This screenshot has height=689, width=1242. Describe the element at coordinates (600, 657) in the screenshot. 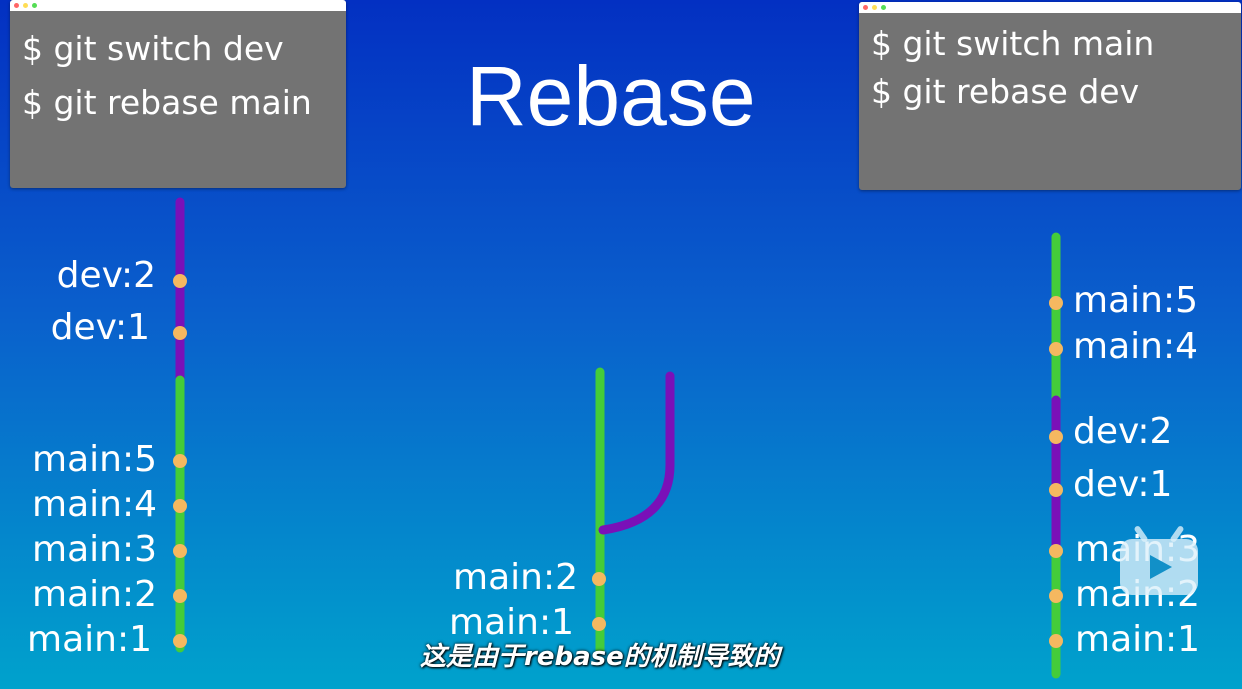

I see `subtitle-caption: 这是由于rebase的机制导致的` at that location.